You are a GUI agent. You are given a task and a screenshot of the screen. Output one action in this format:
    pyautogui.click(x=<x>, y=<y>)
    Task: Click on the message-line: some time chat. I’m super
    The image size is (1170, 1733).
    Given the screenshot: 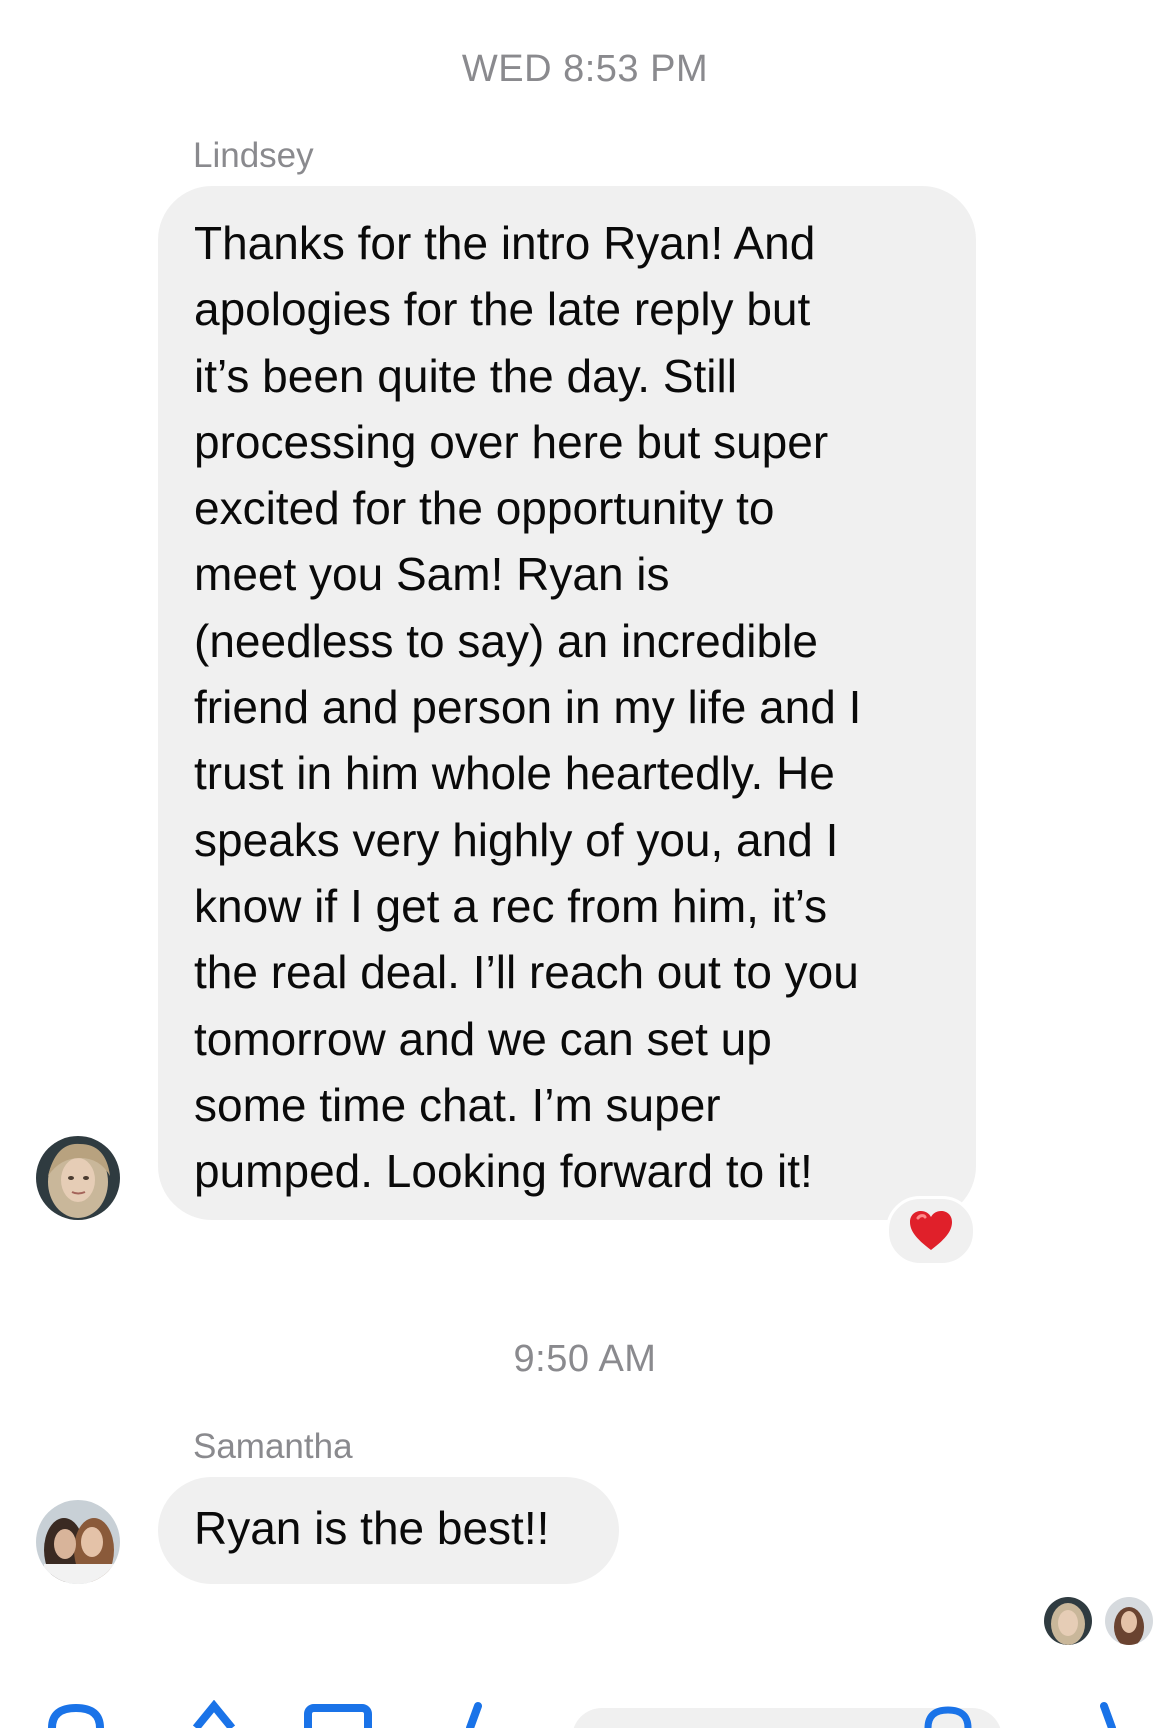 What is the action you would take?
    pyautogui.click(x=457, y=1104)
    